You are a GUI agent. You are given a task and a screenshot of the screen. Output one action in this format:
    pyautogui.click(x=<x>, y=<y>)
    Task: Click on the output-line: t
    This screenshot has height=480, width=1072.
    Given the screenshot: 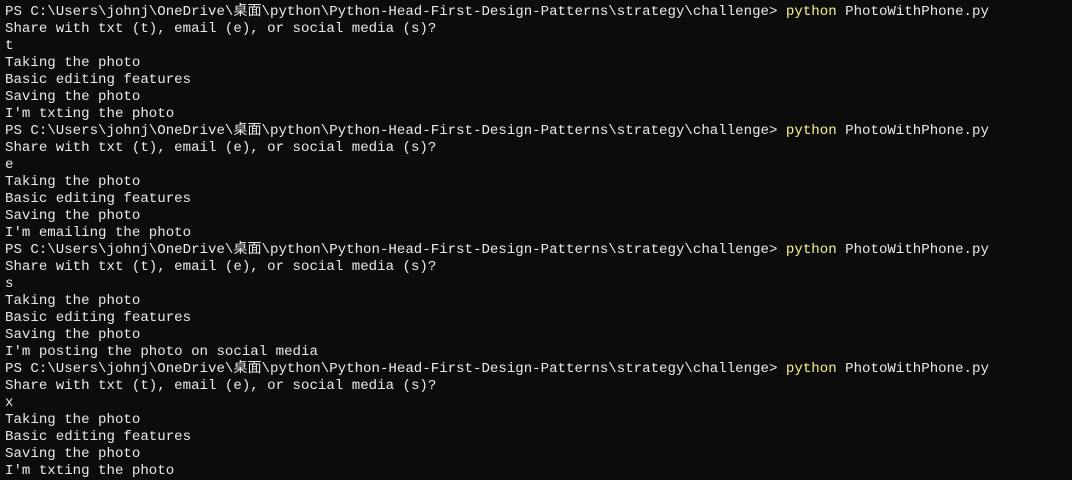 What is the action you would take?
    pyautogui.click(x=9, y=46)
    